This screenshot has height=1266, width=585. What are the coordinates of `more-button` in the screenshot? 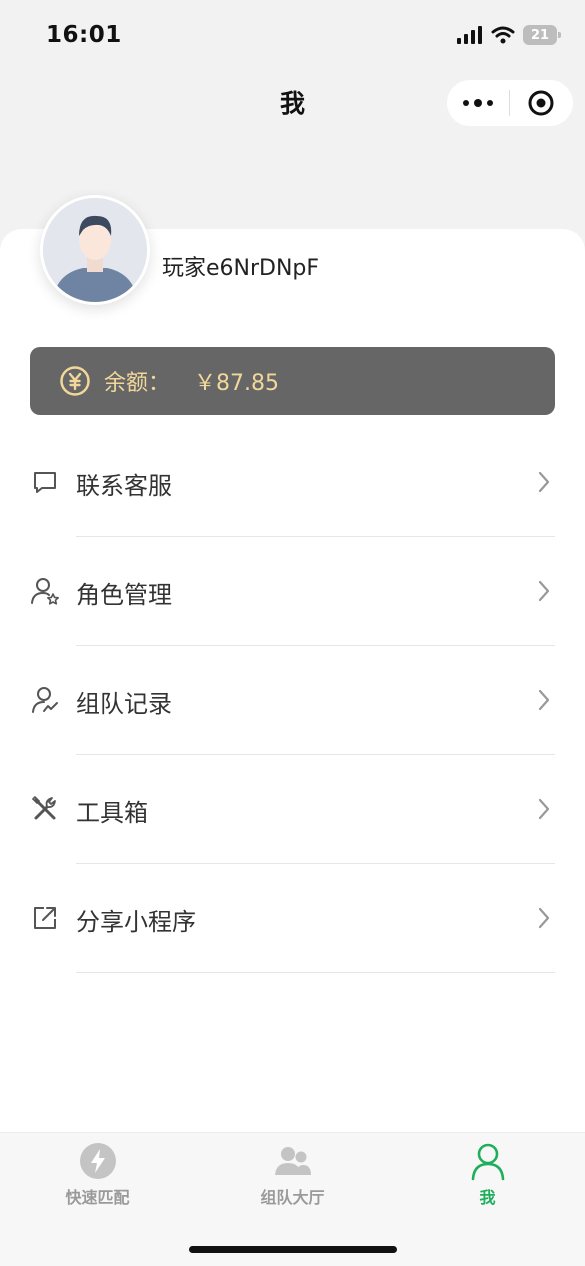 It's located at (478, 103).